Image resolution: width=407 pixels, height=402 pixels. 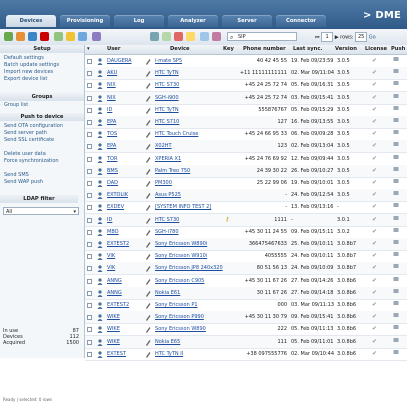 I want to click on col-device: Device, so click(x=180, y=49).